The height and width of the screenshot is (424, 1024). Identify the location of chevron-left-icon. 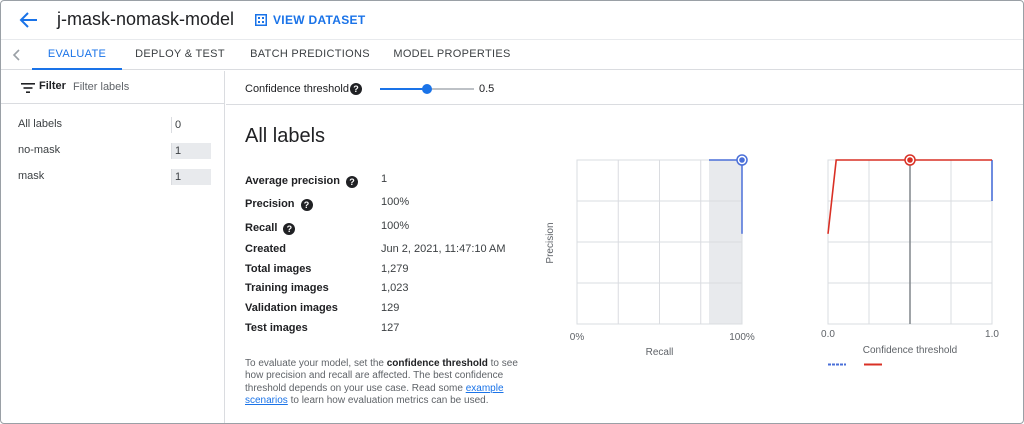
(17, 55).